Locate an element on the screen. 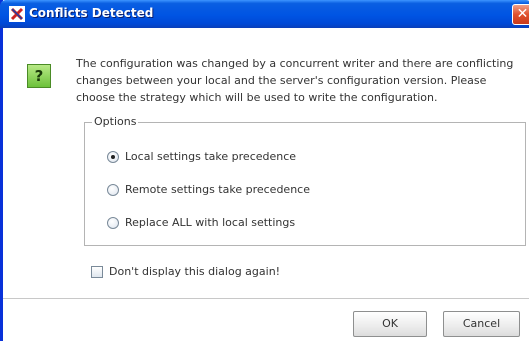 The image size is (529, 341). close-icon: ✕ is located at coordinates (522, 14).